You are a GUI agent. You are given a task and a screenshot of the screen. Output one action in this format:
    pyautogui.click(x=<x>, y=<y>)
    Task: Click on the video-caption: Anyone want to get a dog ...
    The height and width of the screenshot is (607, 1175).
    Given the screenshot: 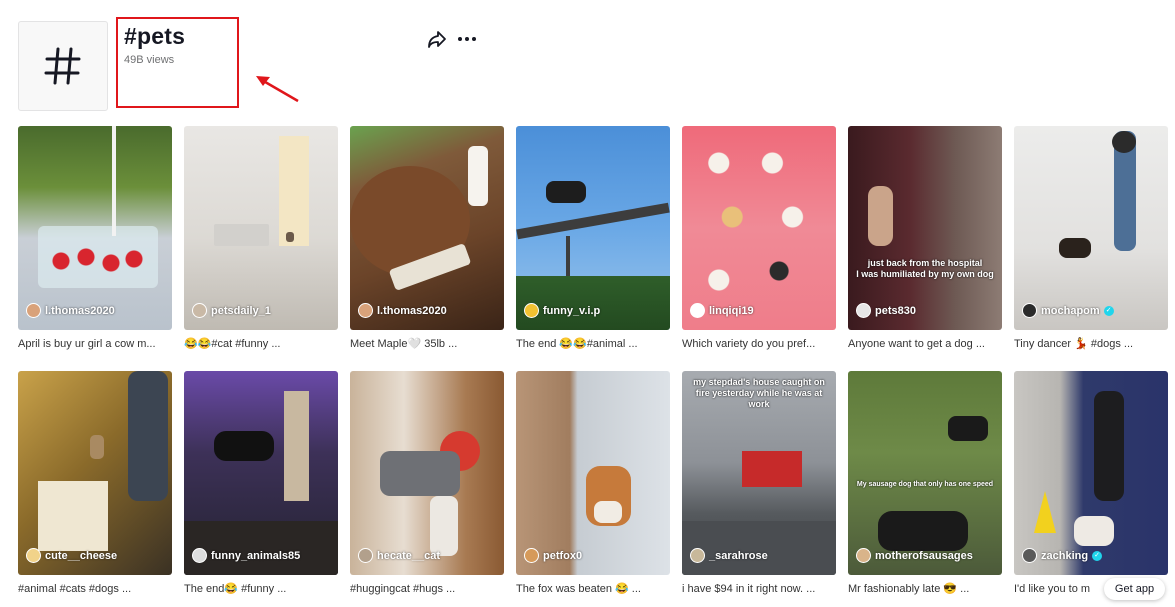 What is the action you would take?
    pyautogui.click(x=916, y=344)
    